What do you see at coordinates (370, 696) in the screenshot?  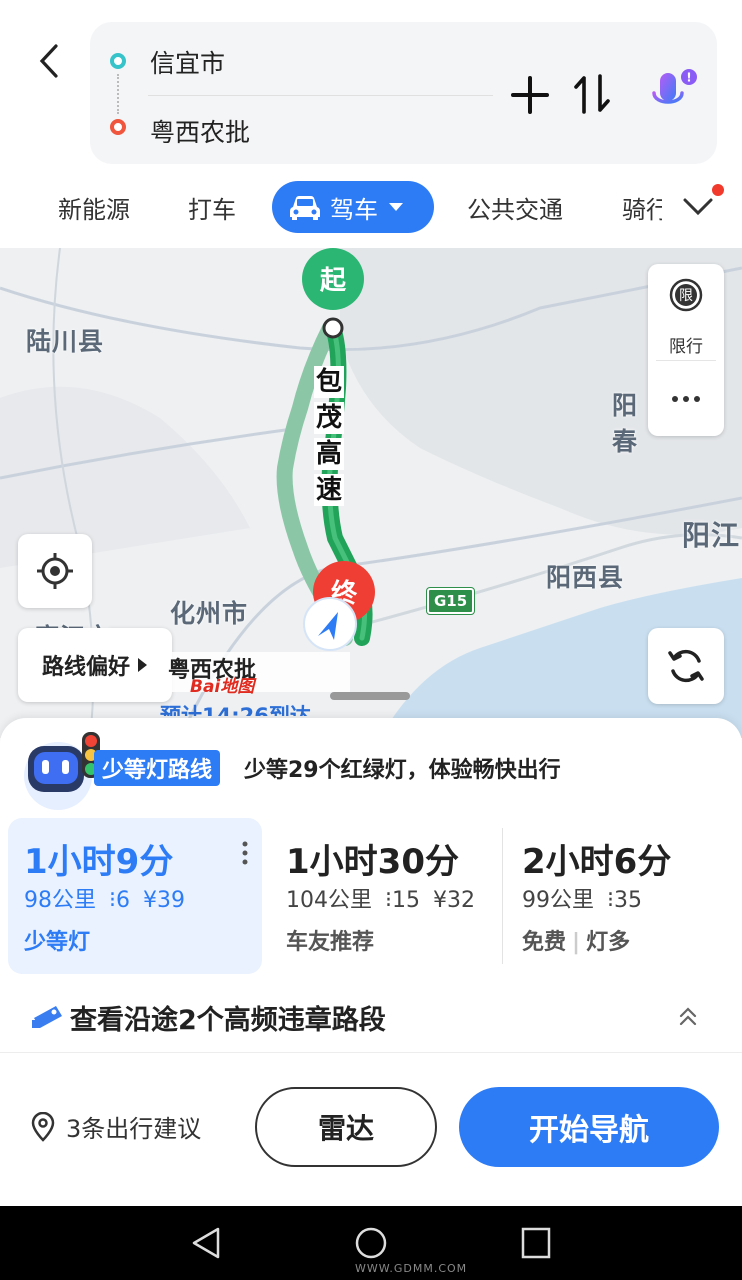 I see `drag-handle` at bounding box center [370, 696].